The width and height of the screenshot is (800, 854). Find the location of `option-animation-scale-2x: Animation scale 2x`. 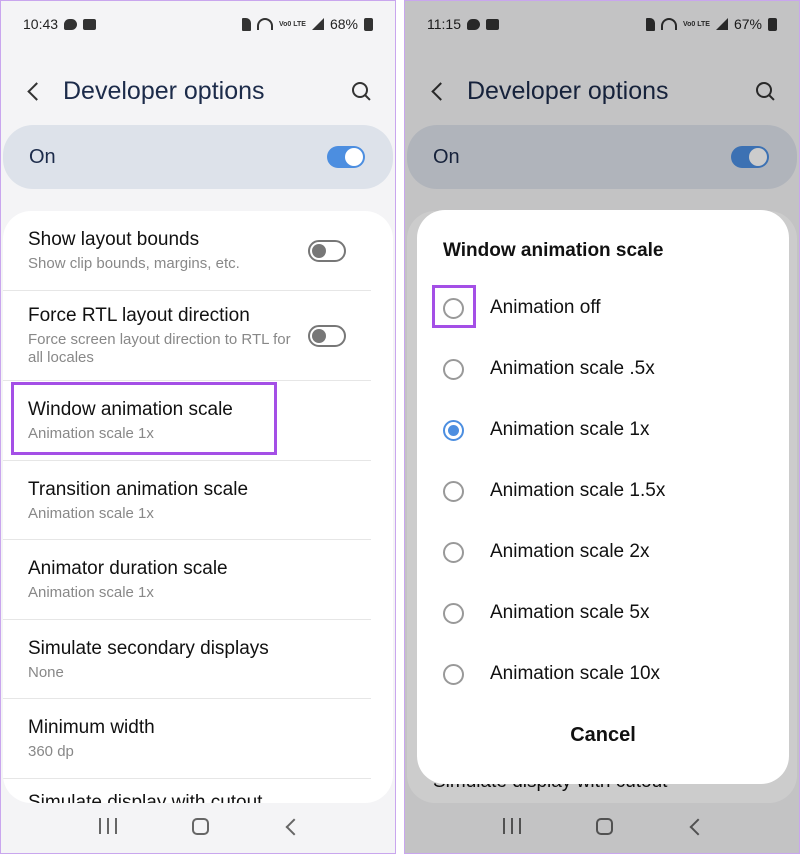

option-animation-scale-2x: Animation scale 2x is located at coordinates (606, 552).